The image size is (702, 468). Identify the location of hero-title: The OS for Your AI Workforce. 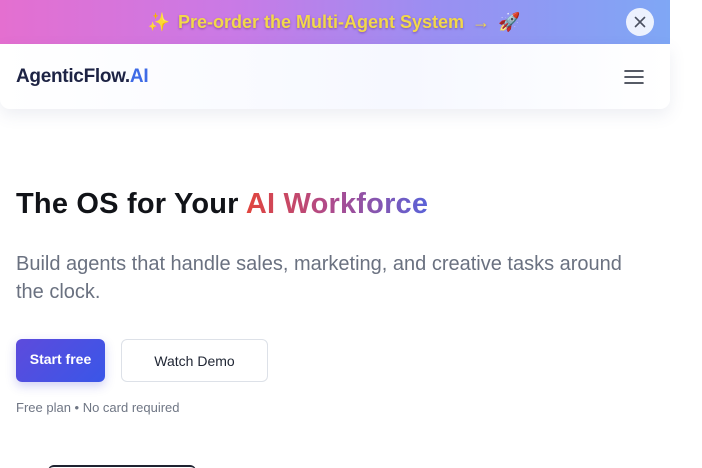
(222, 204).